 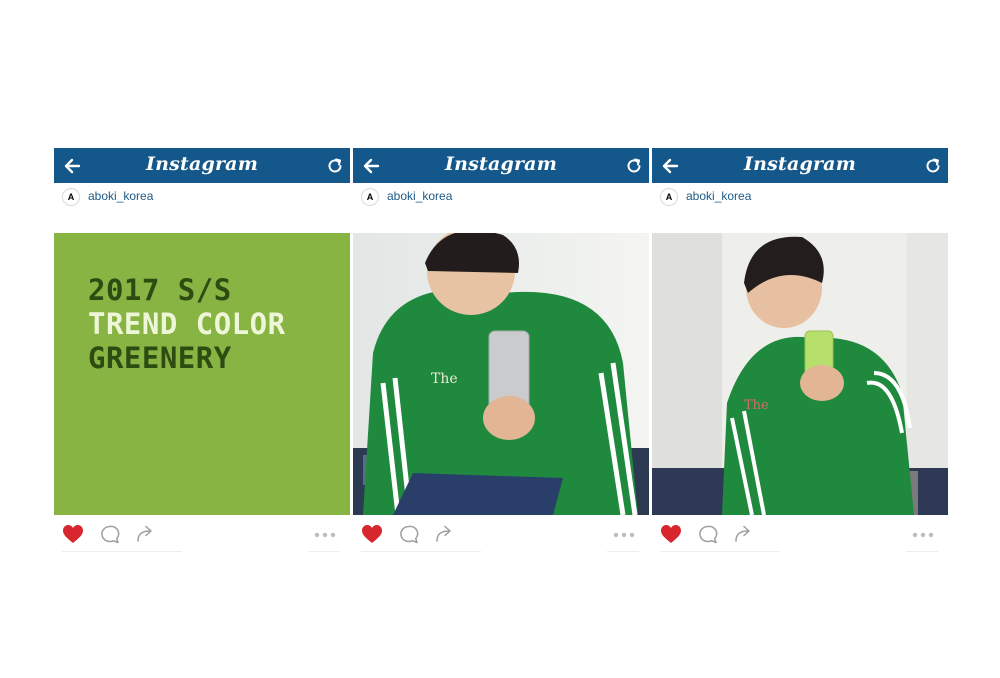 I want to click on headline-year: 2017 S/S, so click(x=160, y=290).